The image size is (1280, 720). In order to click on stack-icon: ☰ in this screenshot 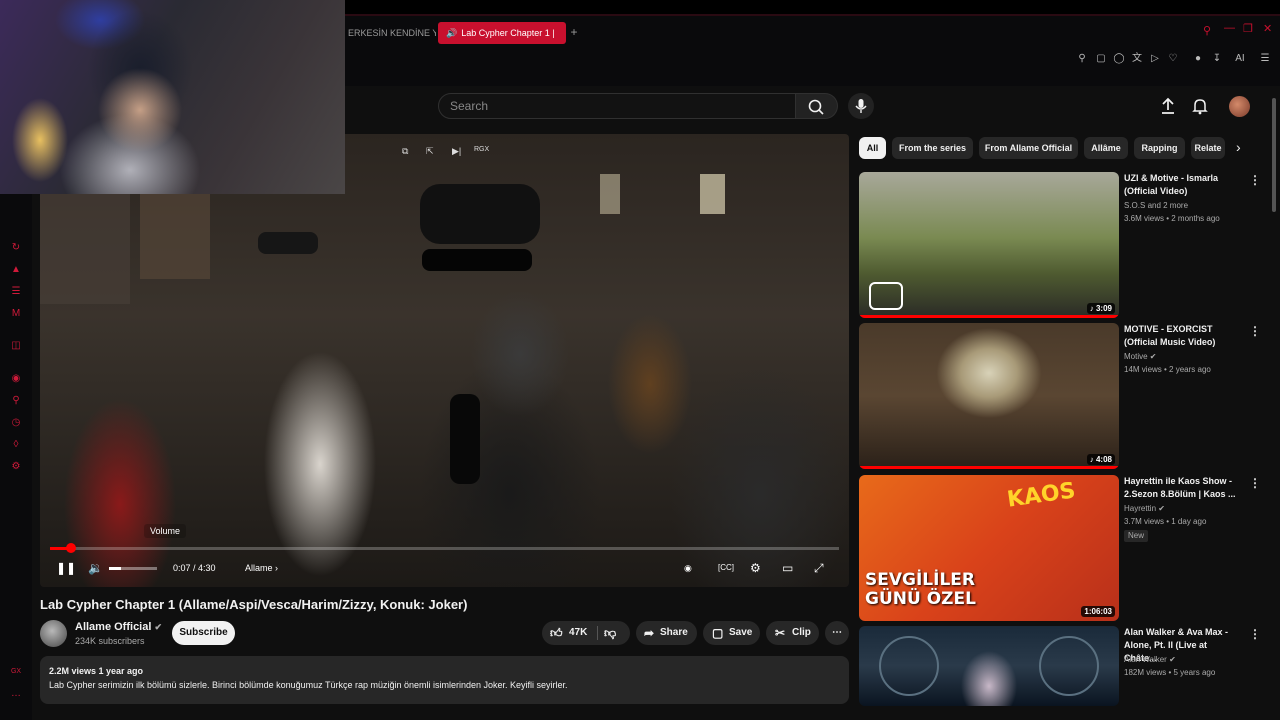, I will do `click(16, 292)`.